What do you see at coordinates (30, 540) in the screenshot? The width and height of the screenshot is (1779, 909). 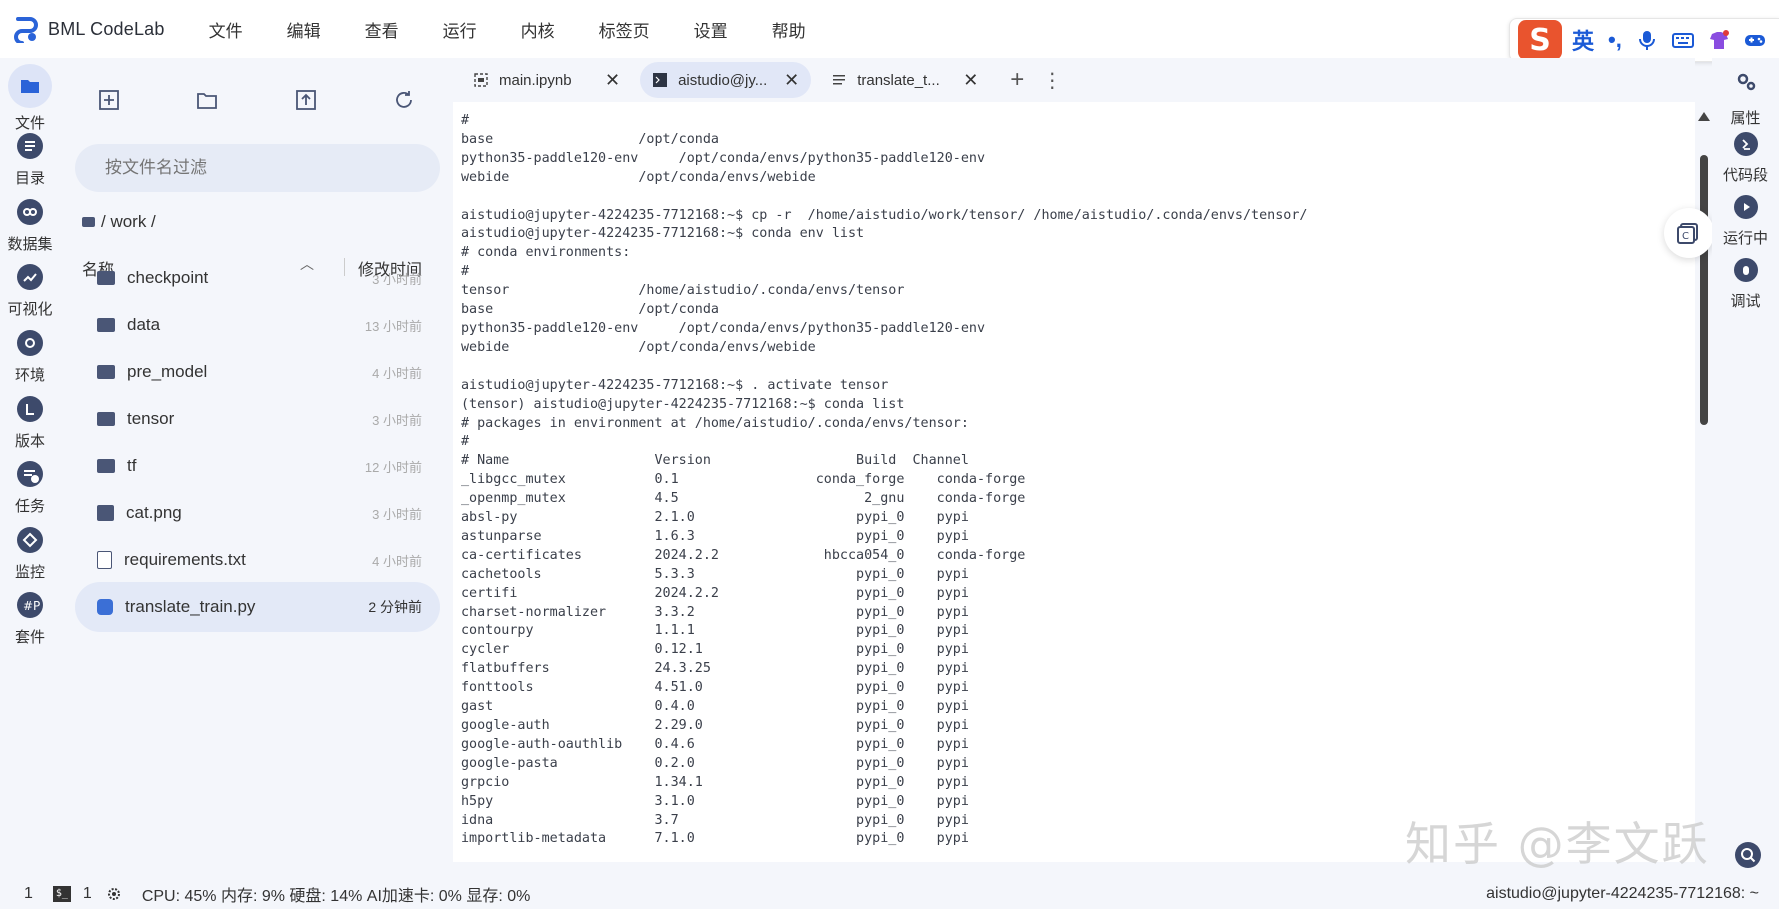 I see `monitor-icon` at bounding box center [30, 540].